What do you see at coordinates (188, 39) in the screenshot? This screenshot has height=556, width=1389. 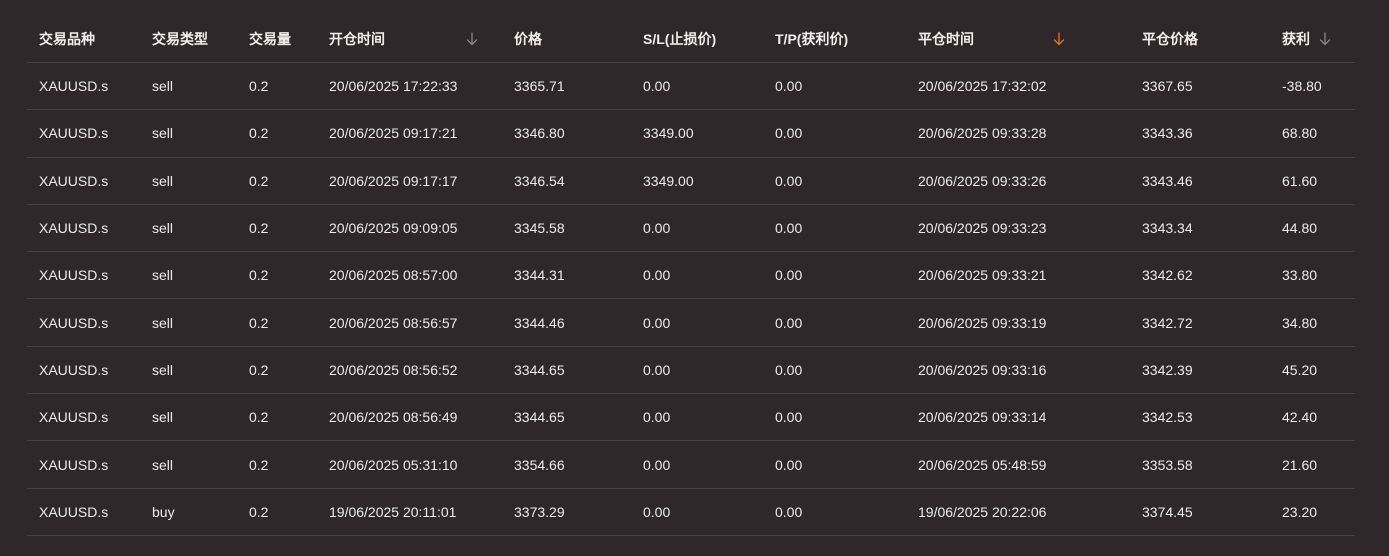 I see `header-type: 交易类型` at bounding box center [188, 39].